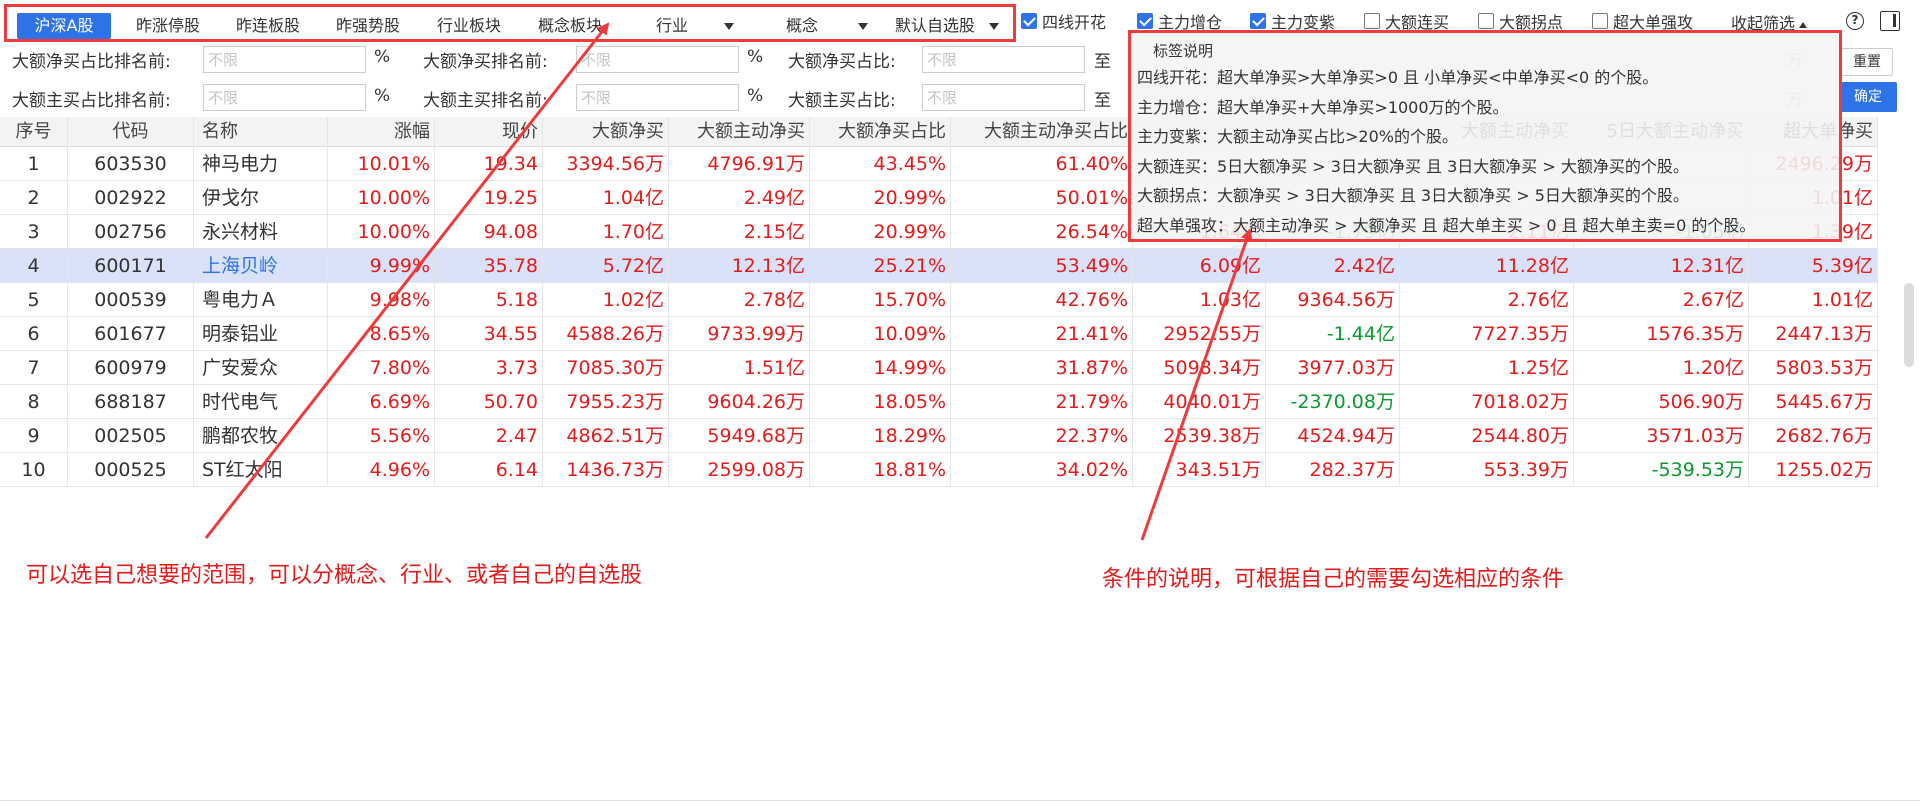 The width and height of the screenshot is (1920, 807). Describe the element at coordinates (1199, 333) in the screenshot. I see `table-cell: 2952.55万` at that location.